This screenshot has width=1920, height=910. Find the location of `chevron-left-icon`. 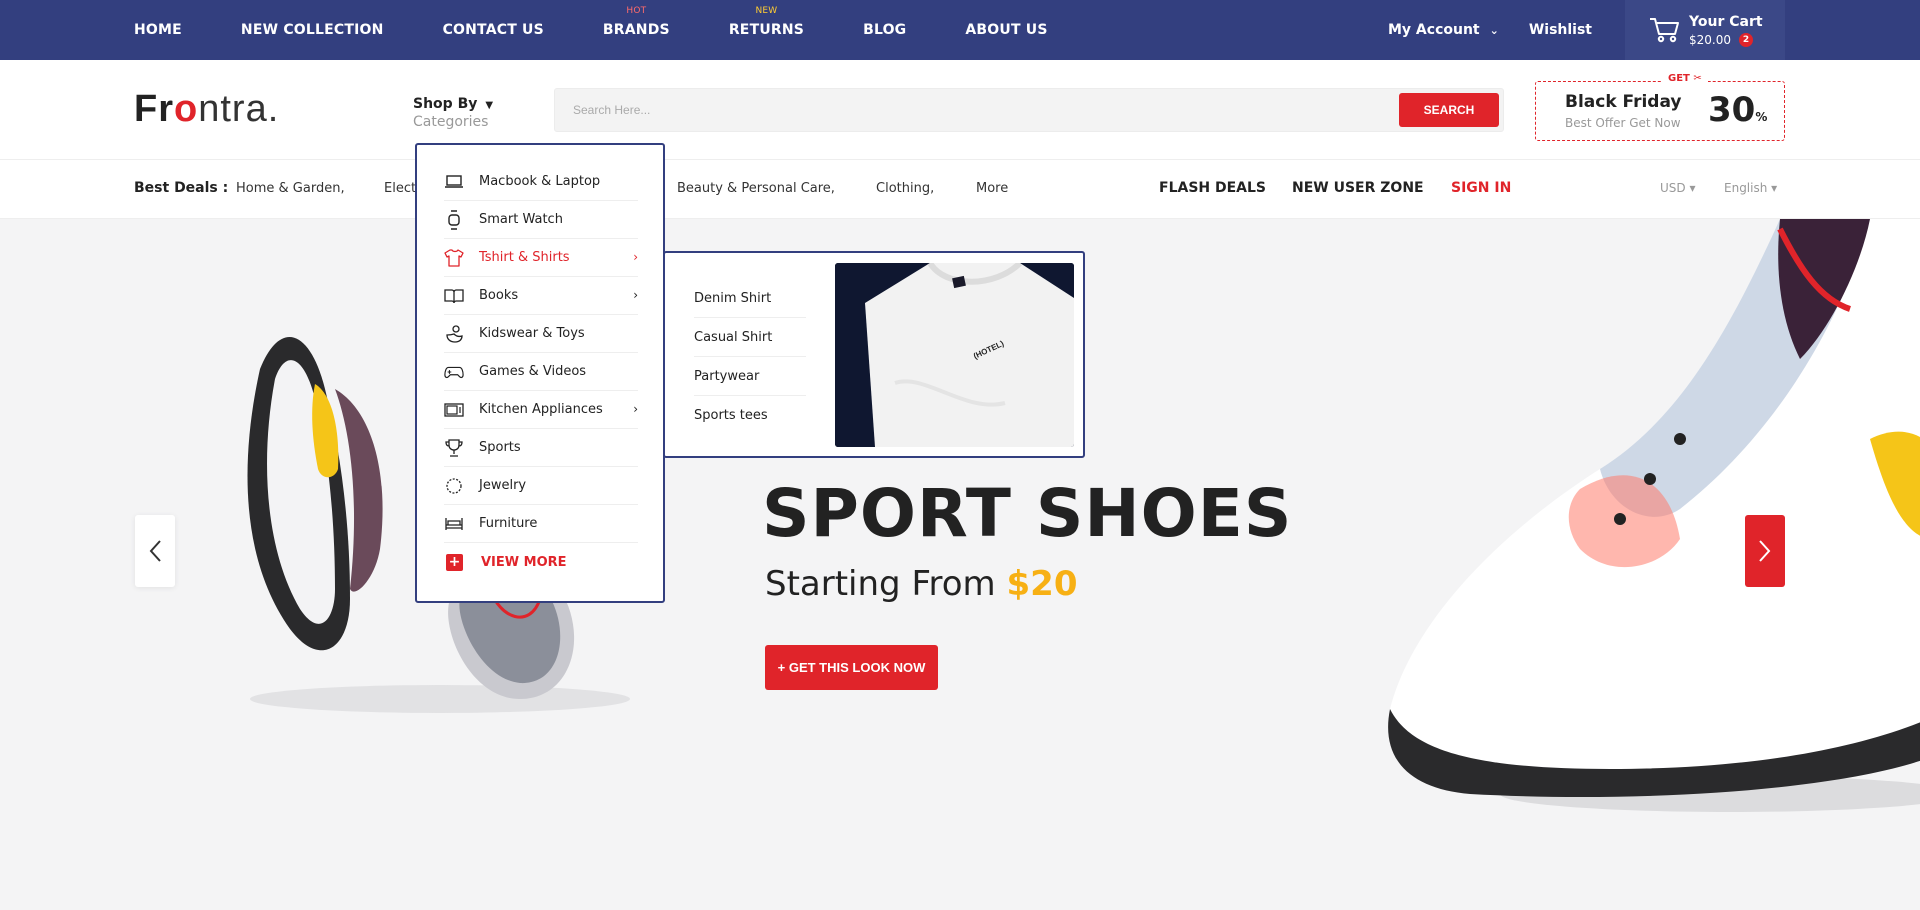

chevron-left-icon is located at coordinates (155, 551).